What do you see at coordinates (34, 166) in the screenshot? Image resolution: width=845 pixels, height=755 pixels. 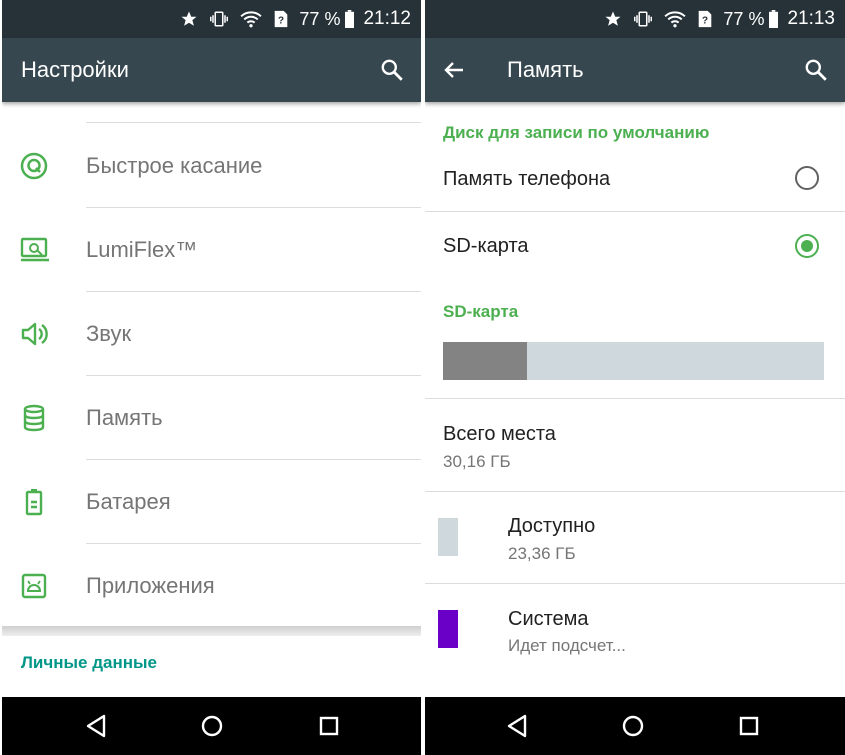 I see `quick-touch-icon` at bounding box center [34, 166].